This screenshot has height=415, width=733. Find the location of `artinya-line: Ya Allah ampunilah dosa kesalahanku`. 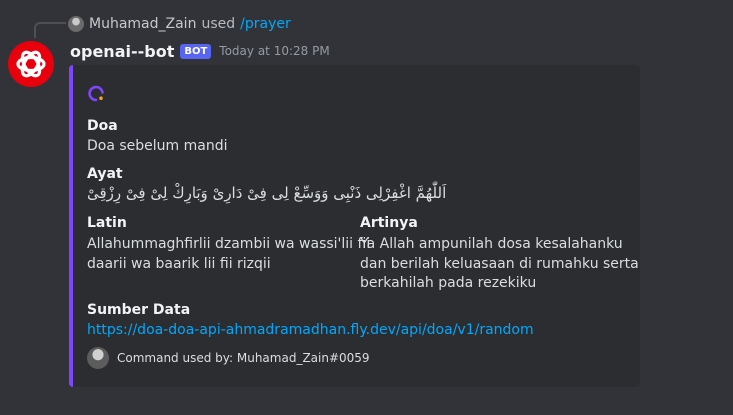

artinya-line: Ya Allah ampunilah dosa kesalahanku is located at coordinates (491, 244).